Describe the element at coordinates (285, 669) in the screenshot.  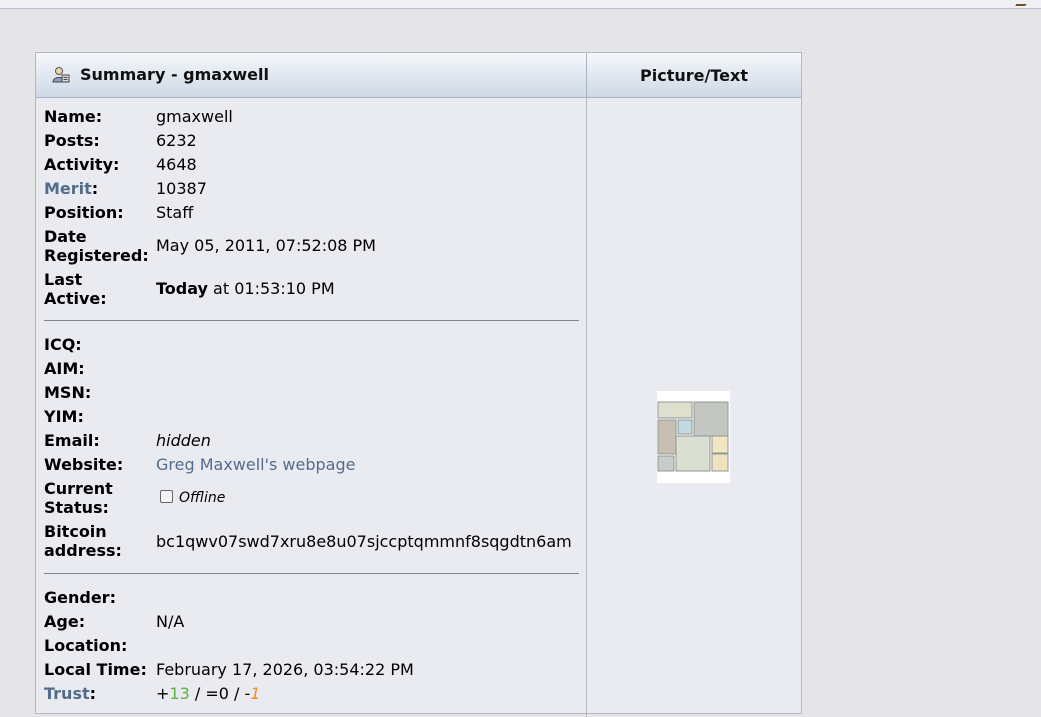
I see `local-time-value: February 17, 2026, 03:54:22 PM` at that location.